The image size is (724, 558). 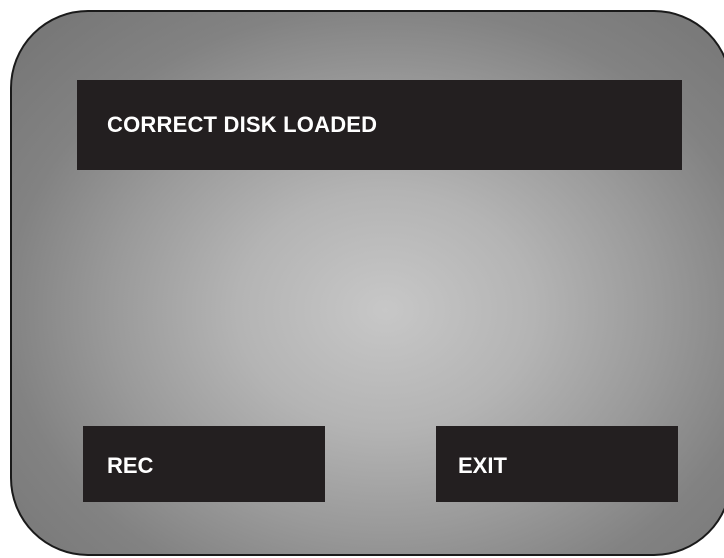 I want to click on status-message: CORRECT DISK LOADED, so click(x=379, y=125).